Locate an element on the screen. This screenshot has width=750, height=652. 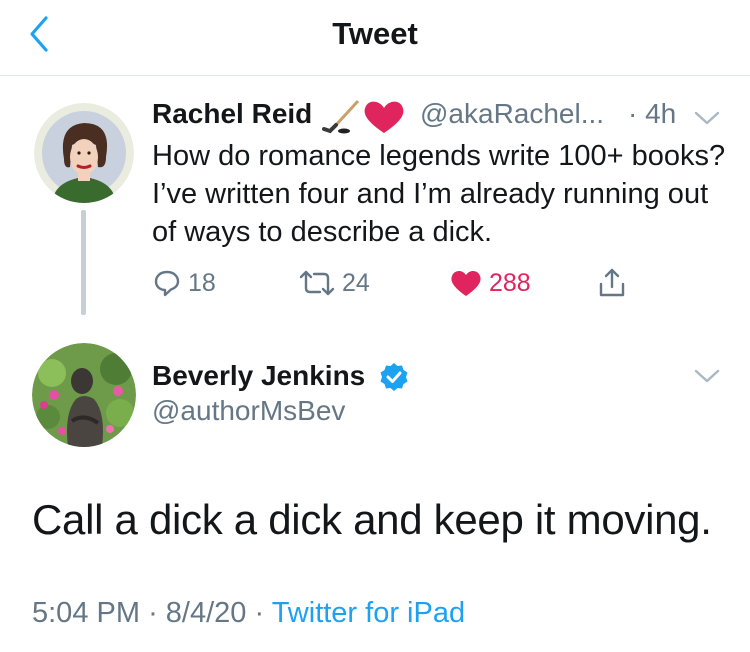
thread-connector-line is located at coordinates (83, 262).